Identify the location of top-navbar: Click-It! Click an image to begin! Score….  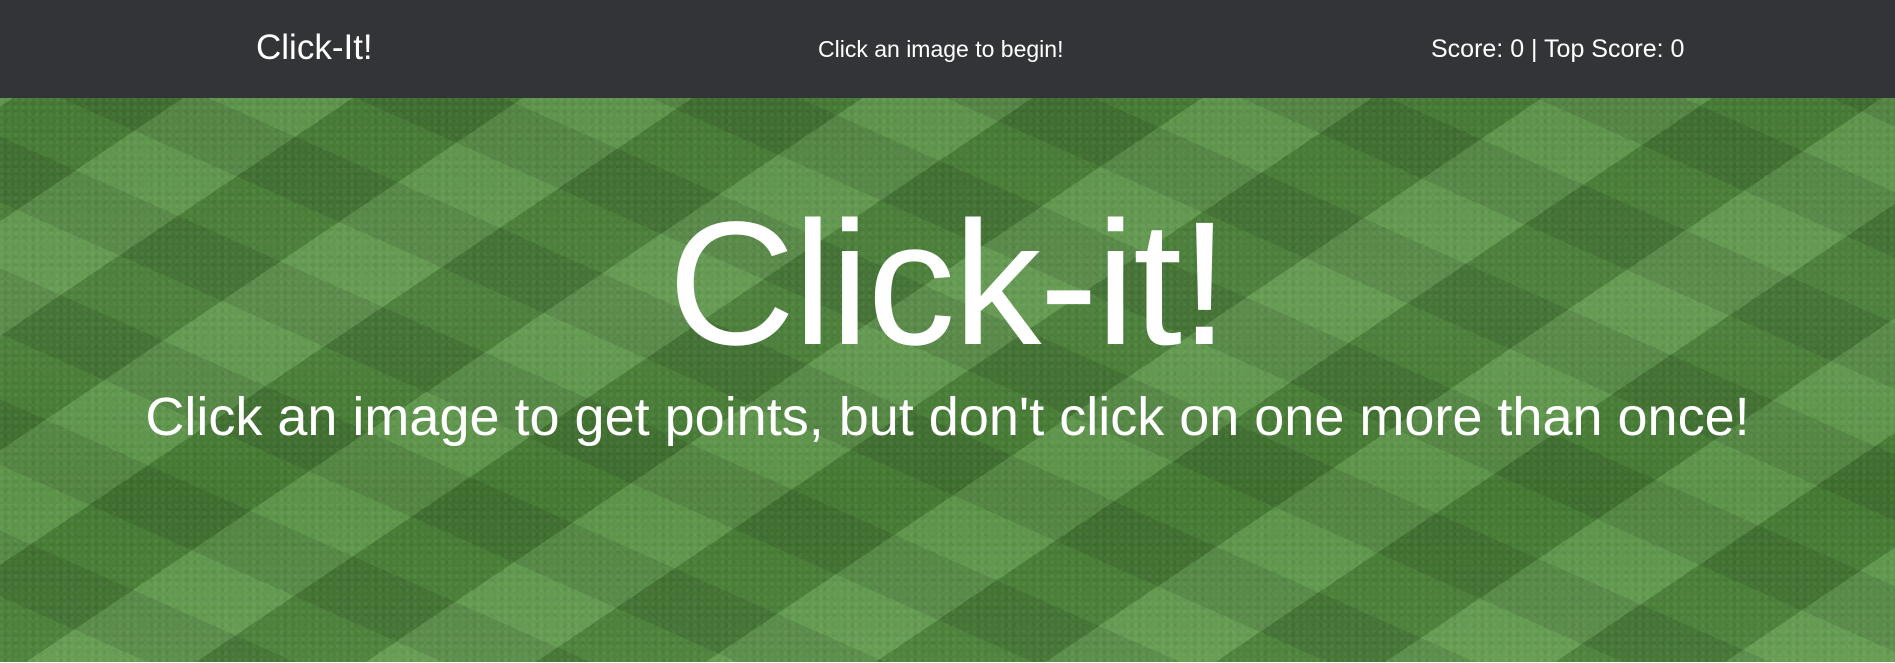
(947, 49).